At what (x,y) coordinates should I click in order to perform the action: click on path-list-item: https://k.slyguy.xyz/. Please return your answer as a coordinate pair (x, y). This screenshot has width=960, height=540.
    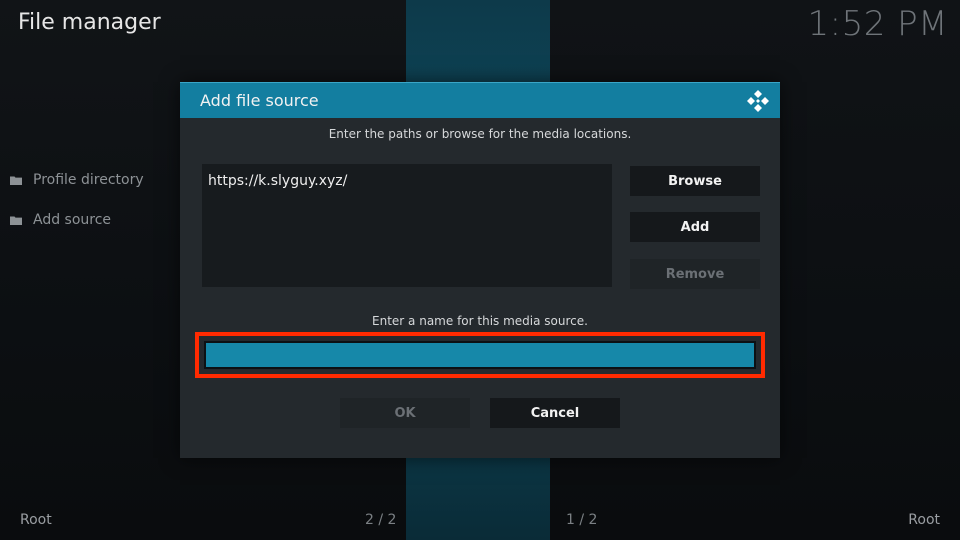
    Looking at the image, I should click on (407, 181).